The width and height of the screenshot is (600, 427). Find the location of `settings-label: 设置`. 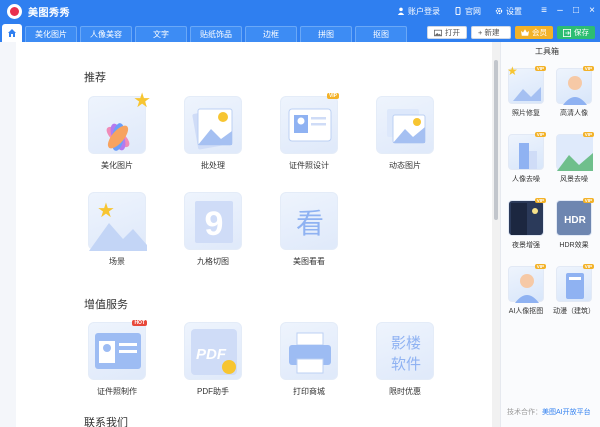

settings-label: 设置 is located at coordinates (514, 11).